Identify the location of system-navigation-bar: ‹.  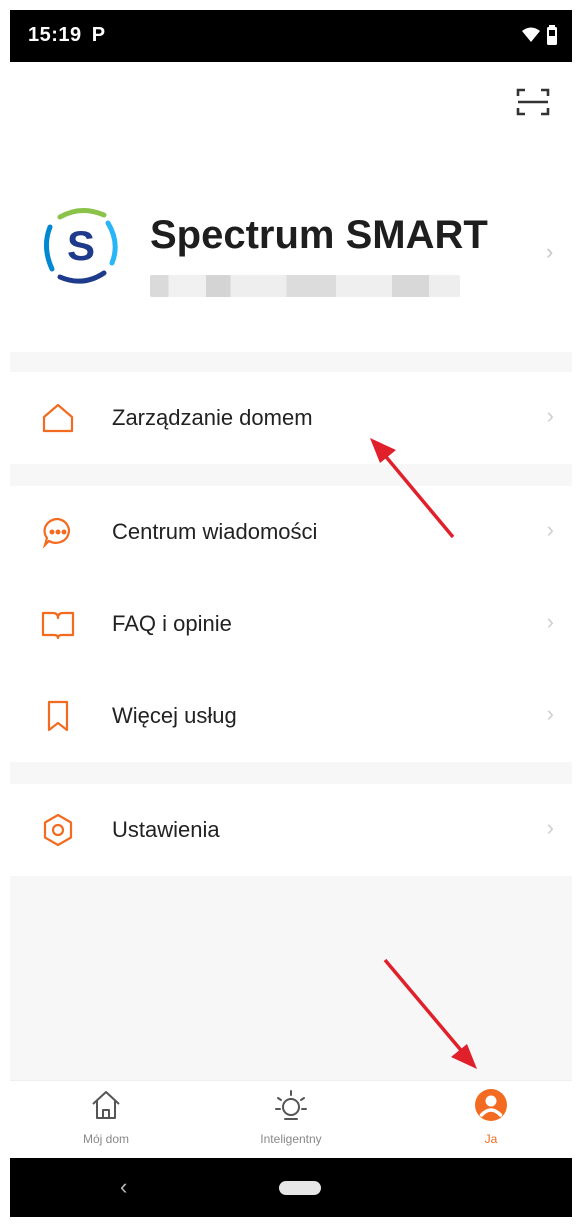
(291, 1187).